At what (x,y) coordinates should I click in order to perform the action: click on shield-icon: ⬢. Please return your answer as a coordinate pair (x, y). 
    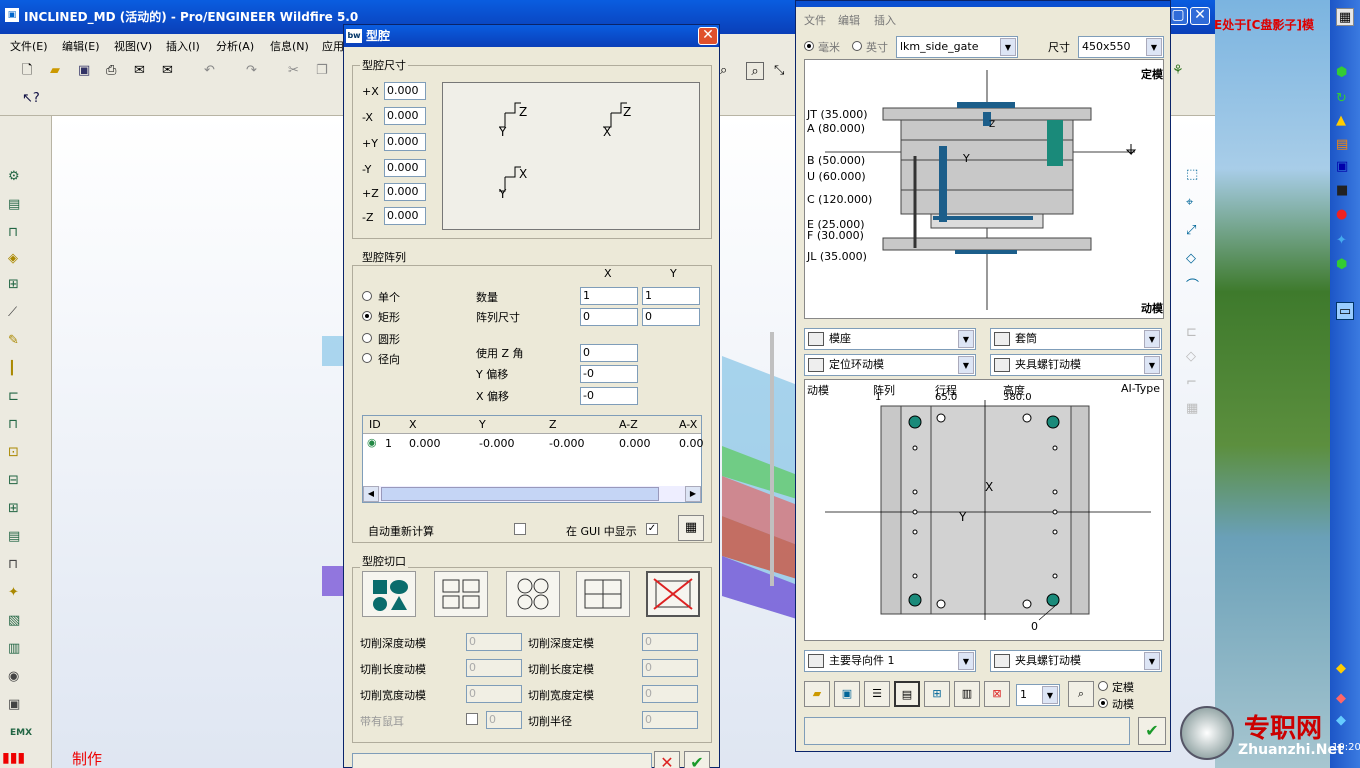
    Looking at the image, I should click on (1341, 73).